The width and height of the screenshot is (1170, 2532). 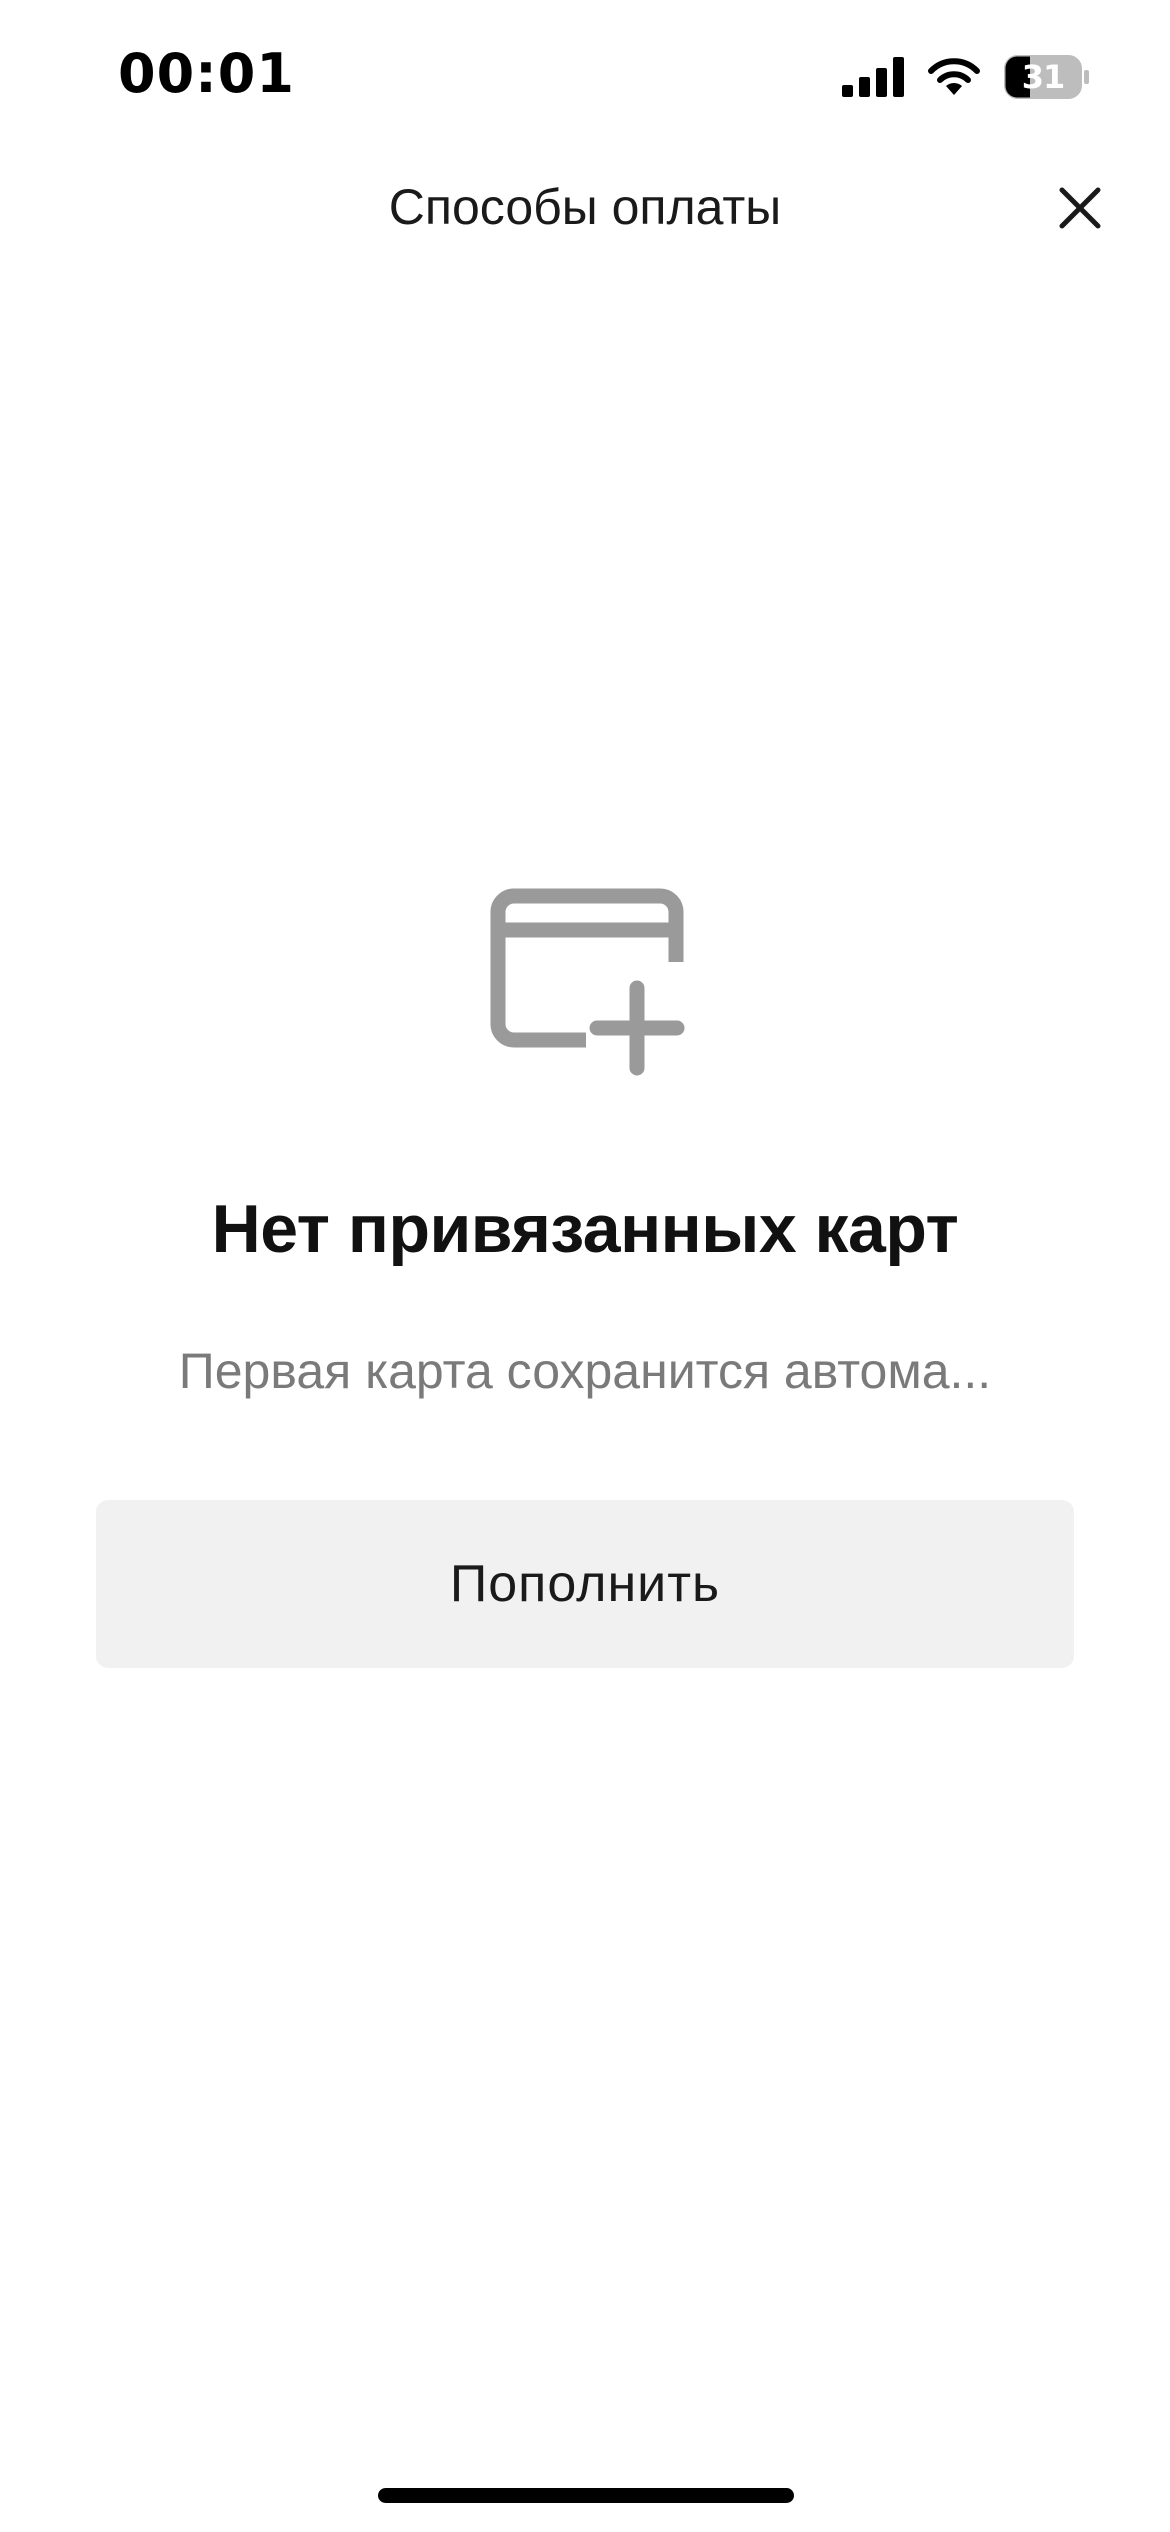 I want to click on wifi-icon, so click(x=954, y=76).